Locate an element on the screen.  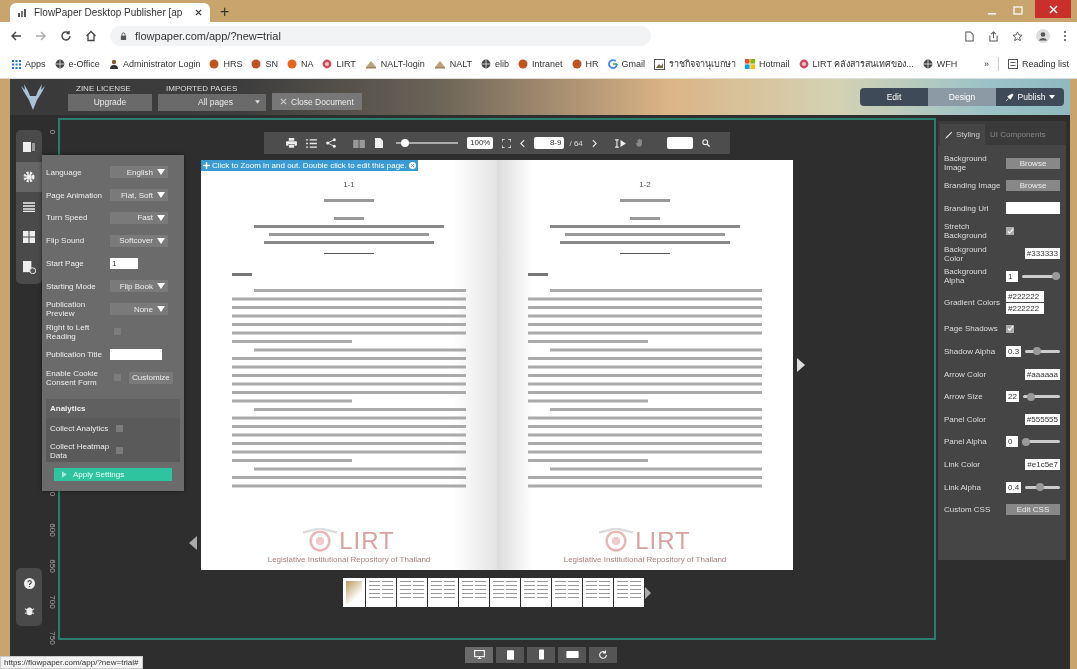
setting-label: Background Image is located at coordinates (966, 163).